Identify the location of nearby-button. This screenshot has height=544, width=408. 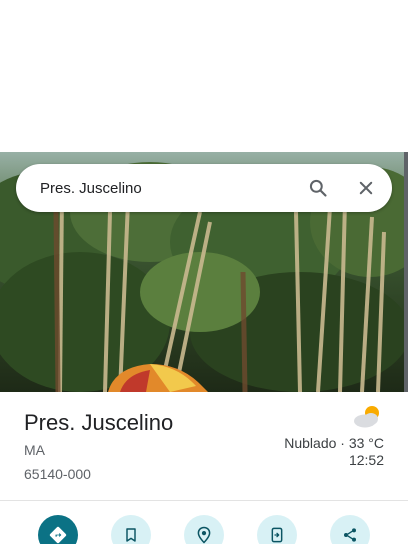
(204, 529).